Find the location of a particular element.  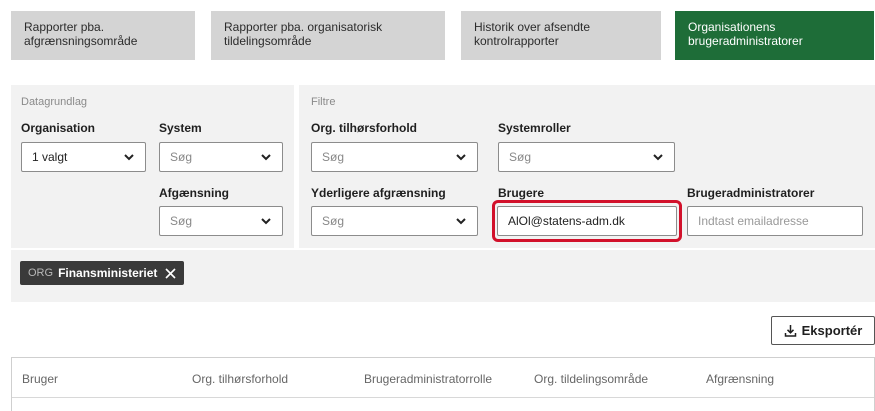

column-header-afgraensning: Afgrænsning is located at coordinates (740, 379).